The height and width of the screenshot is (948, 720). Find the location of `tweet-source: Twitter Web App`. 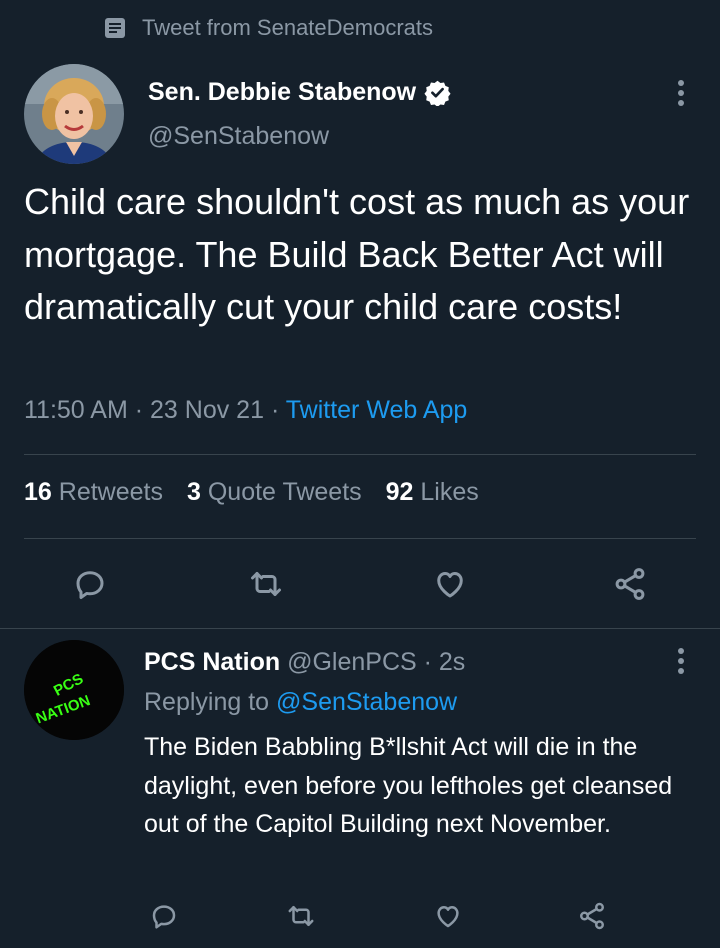

tweet-source: Twitter Web App is located at coordinates (377, 410).